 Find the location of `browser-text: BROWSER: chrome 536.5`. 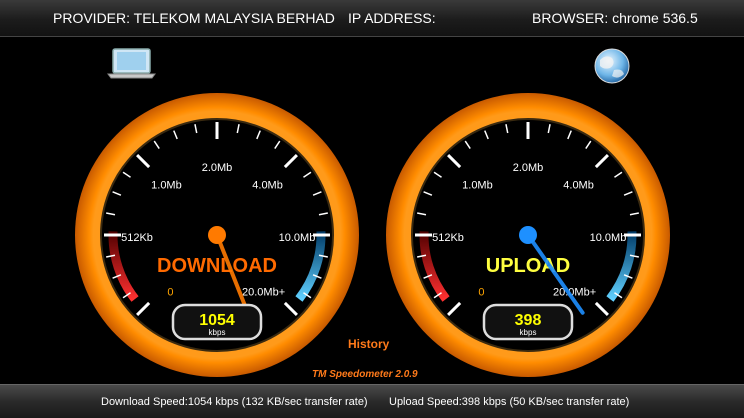

browser-text: BROWSER: chrome 536.5 is located at coordinates (615, 18).